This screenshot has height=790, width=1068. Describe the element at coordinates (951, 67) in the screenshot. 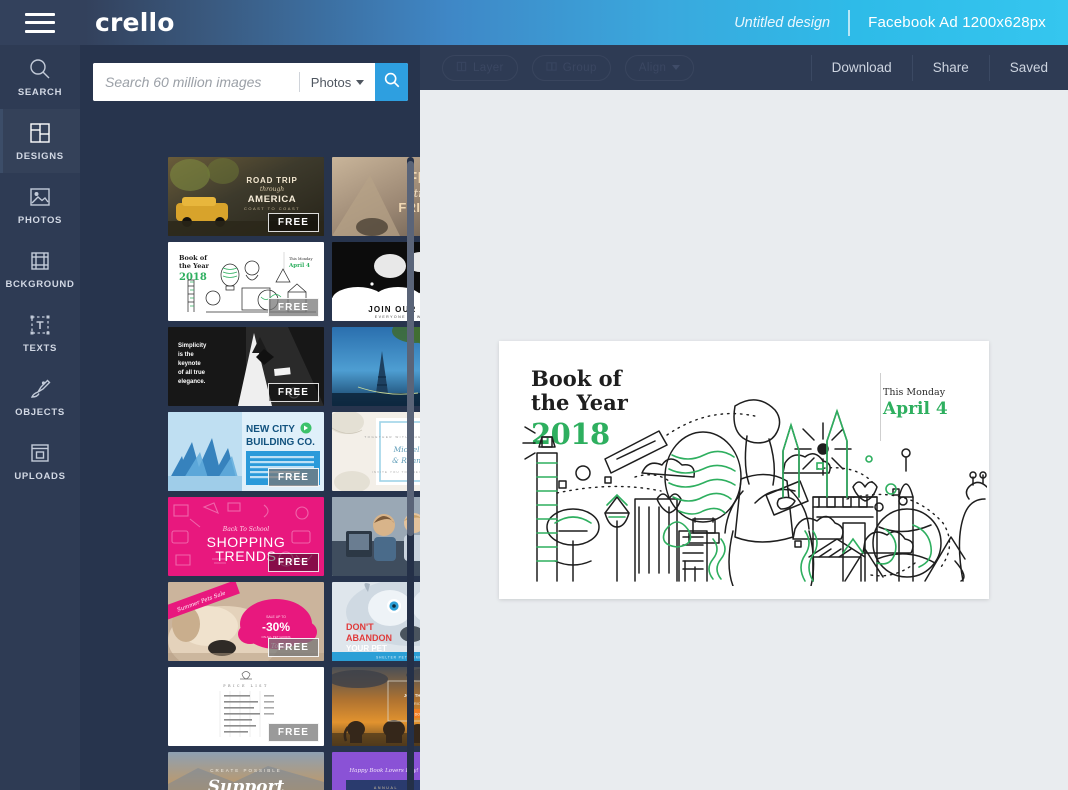

I see `share-button: Share` at that location.